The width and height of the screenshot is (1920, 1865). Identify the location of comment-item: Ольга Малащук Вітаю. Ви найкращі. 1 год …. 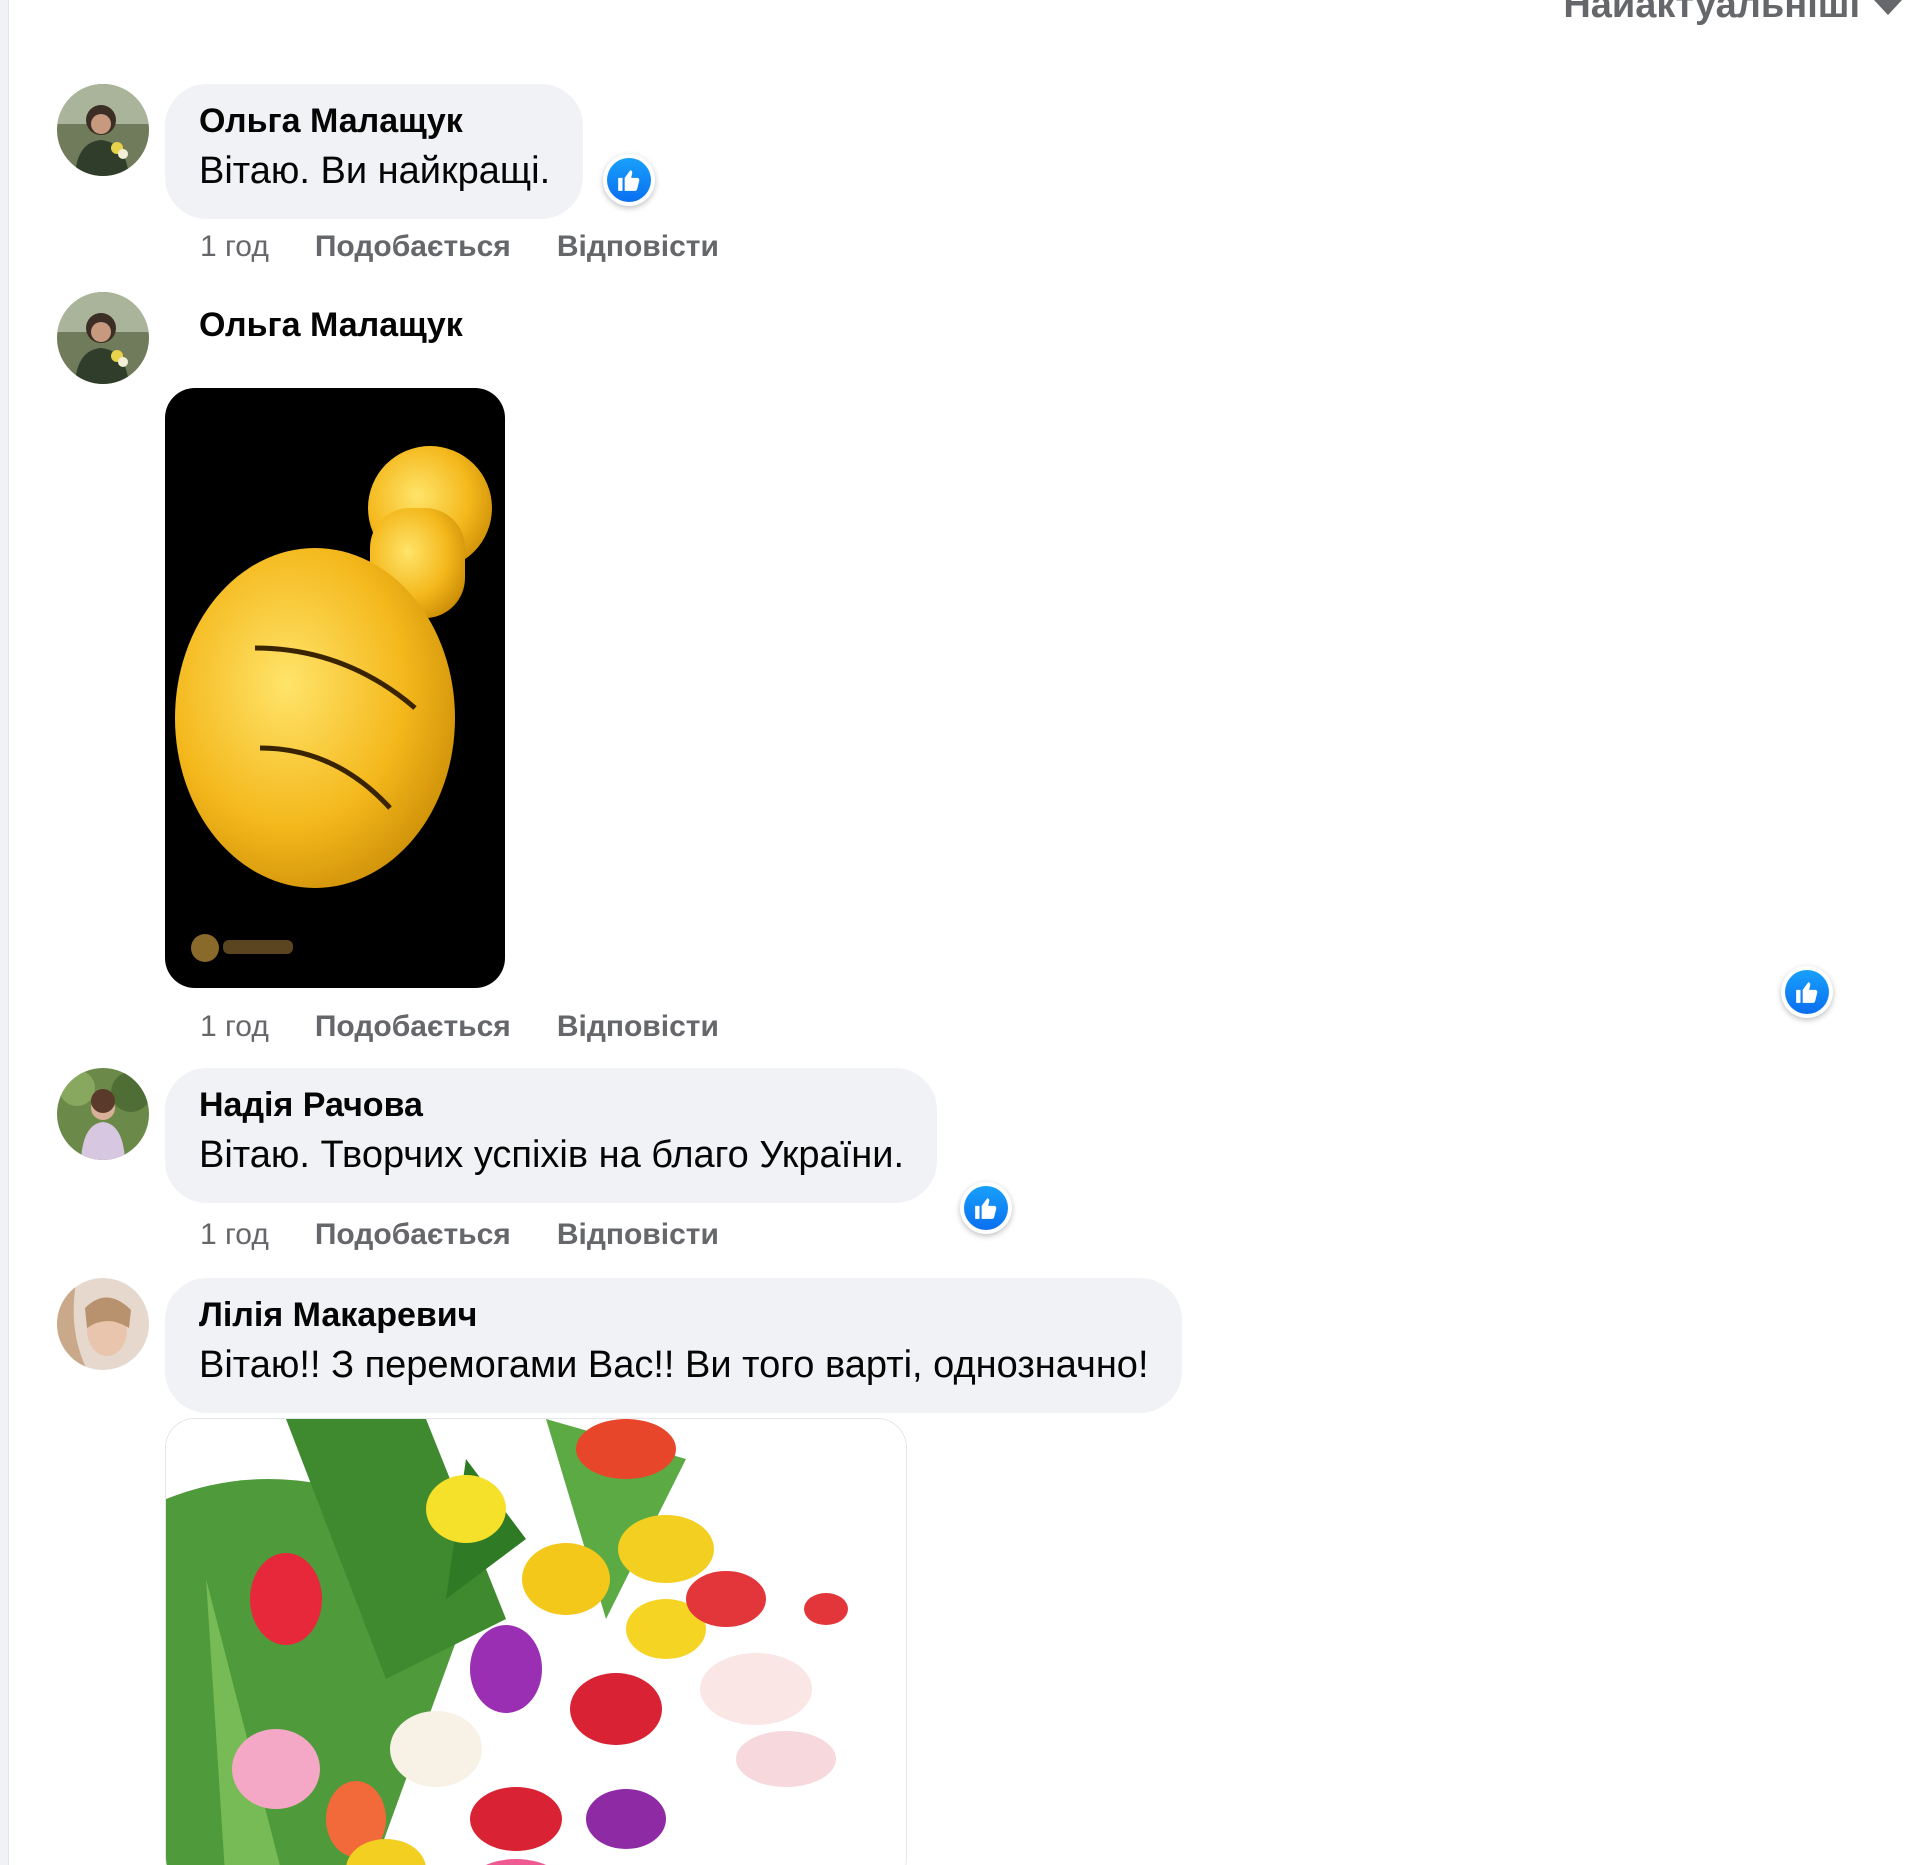
(957, 184).